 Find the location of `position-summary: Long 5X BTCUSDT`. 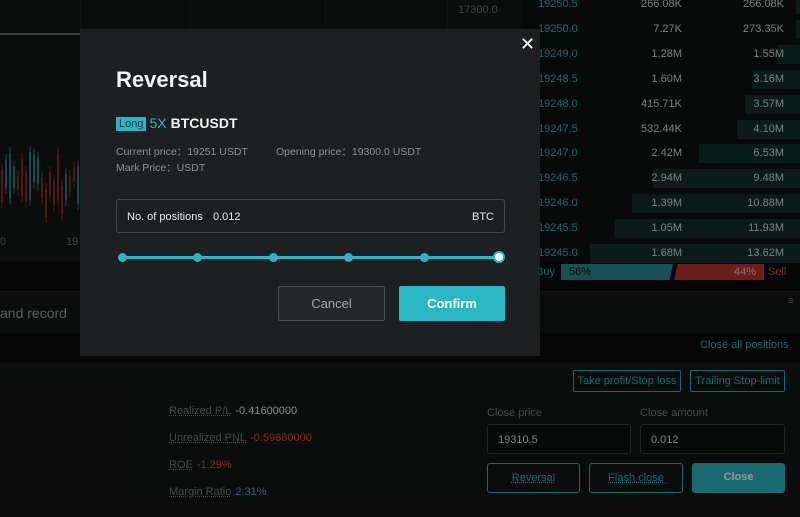

position-summary: Long 5X BTCUSDT is located at coordinates (177, 123).